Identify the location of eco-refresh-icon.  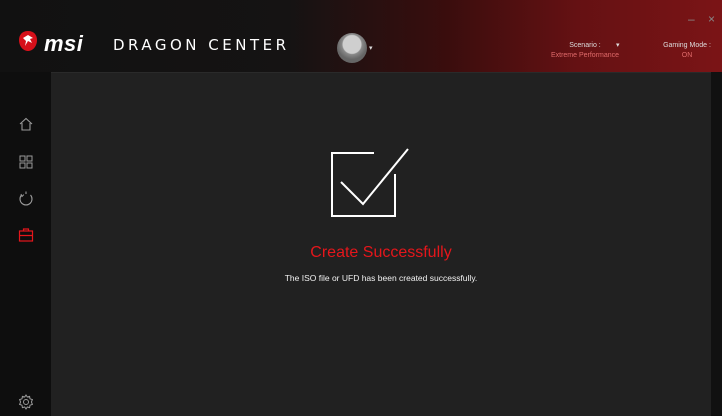
(26, 198).